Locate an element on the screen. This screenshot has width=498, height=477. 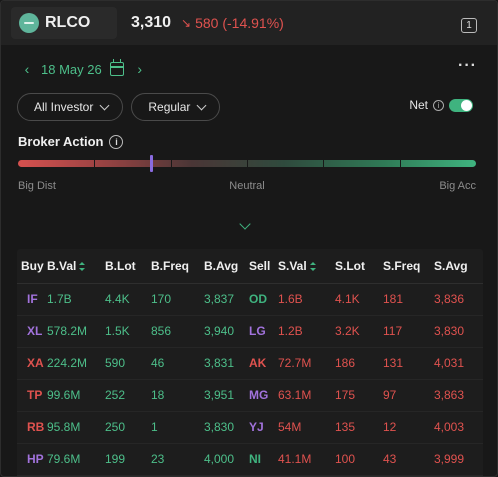
col-header-bfreq: B.Freq is located at coordinates (177, 266).